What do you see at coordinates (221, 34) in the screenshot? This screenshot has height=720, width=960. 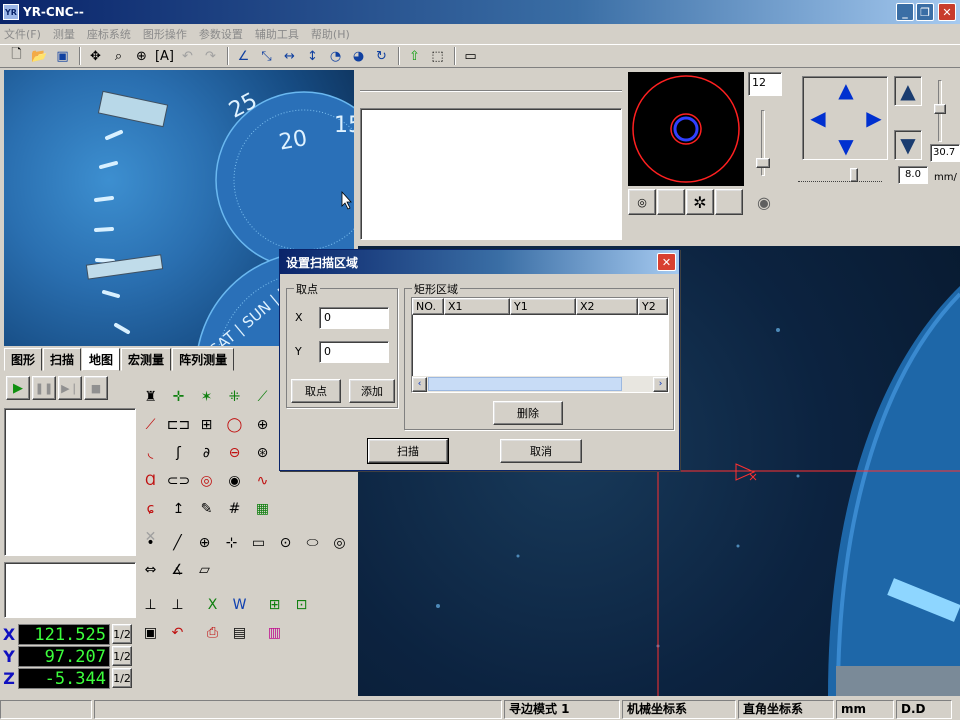 I see `menu-parameters: 参数设置` at bounding box center [221, 34].